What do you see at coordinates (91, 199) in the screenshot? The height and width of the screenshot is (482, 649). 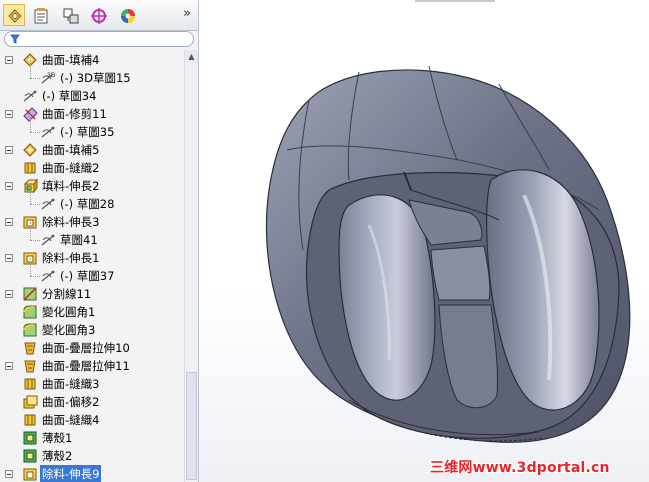 I see `tree-item: (-) 草圖28` at bounding box center [91, 199].